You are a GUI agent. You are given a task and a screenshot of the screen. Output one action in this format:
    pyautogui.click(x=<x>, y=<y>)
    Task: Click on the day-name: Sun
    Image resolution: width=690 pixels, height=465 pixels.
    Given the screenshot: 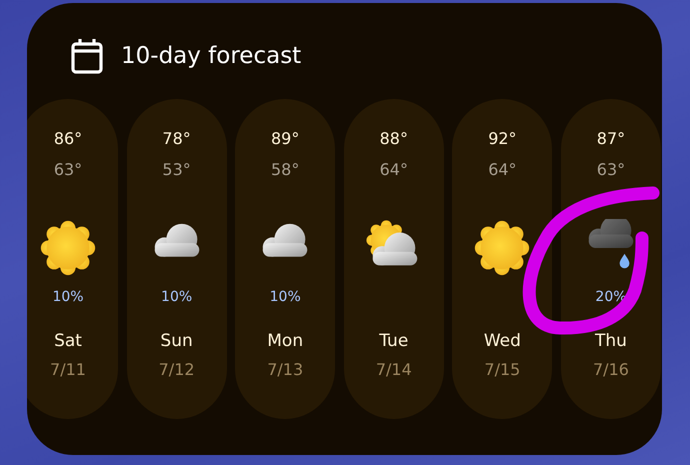 What is the action you would take?
    pyautogui.click(x=176, y=341)
    